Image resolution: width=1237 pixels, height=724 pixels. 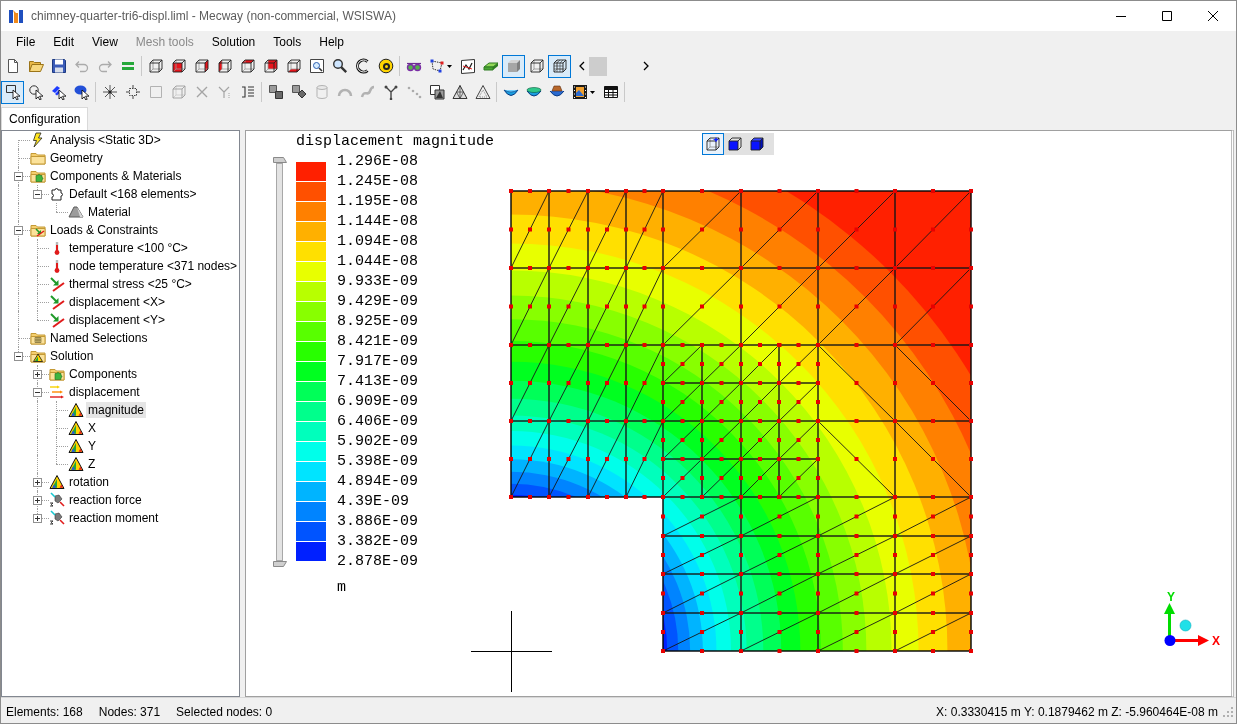 What do you see at coordinates (44, 712) in the screenshot?
I see `status-text: Elements: 168` at bounding box center [44, 712].